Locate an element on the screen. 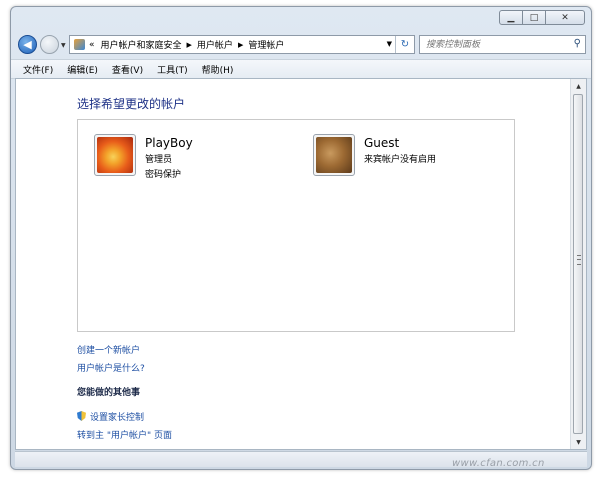 This screenshot has width=600, height=480. vertical-scrollbar: ▲ ▼ is located at coordinates (578, 264).